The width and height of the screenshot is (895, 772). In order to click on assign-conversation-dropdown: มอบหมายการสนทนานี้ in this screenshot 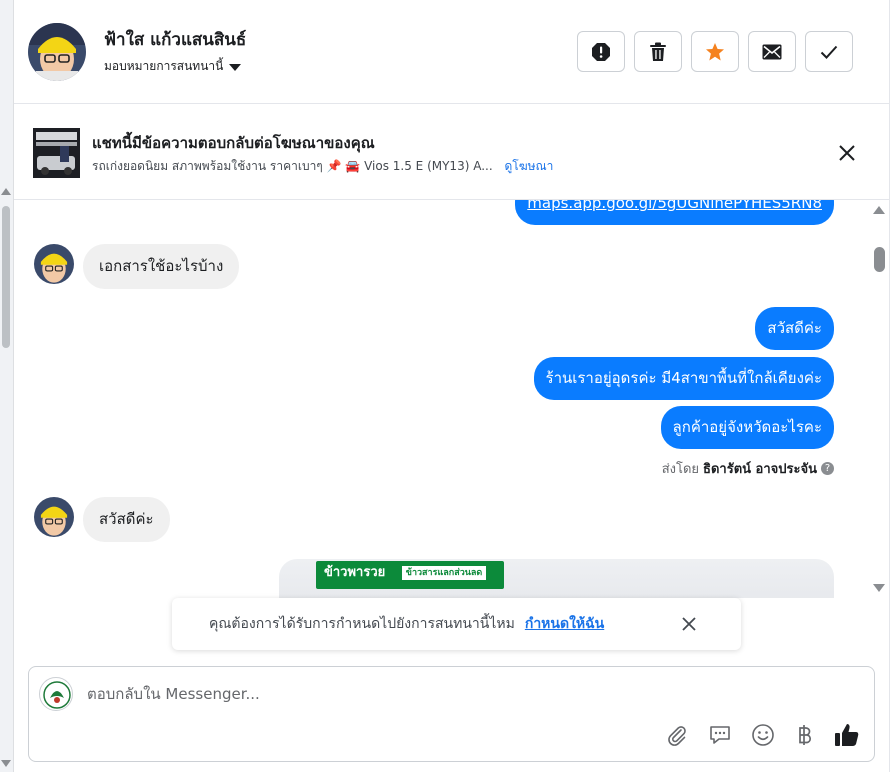, I will do `click(173, 66)`.